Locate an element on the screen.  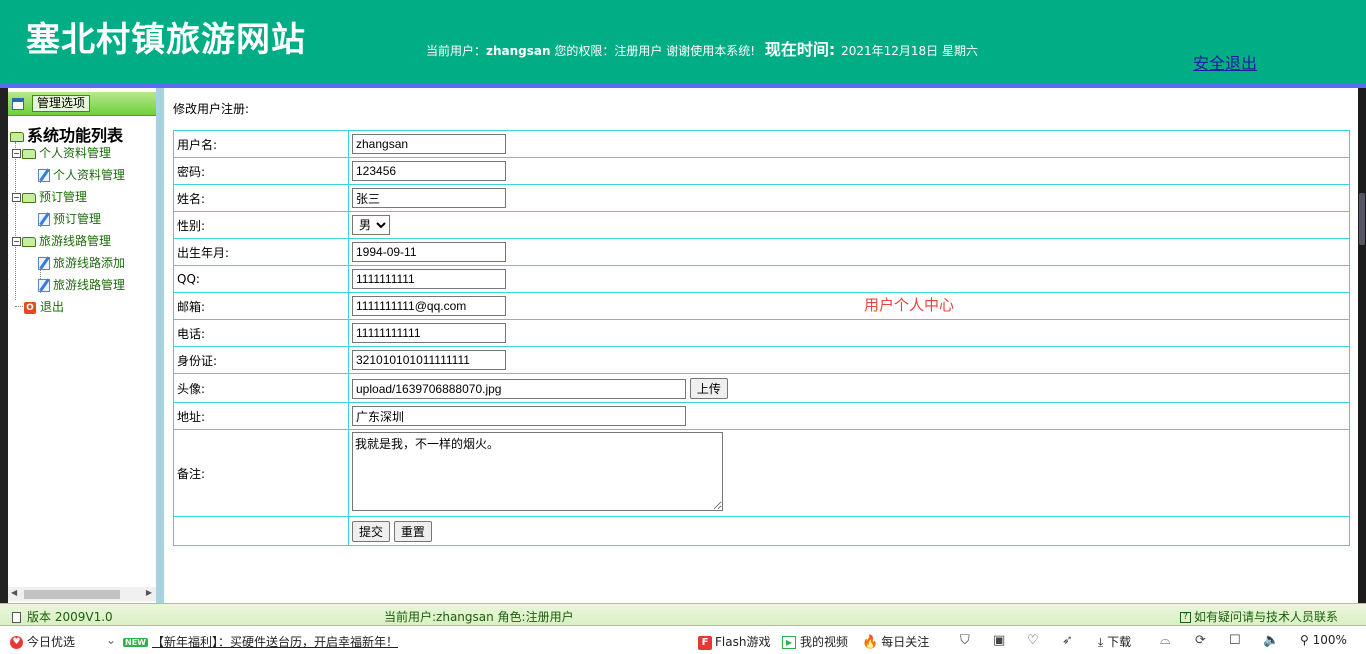
tree-group-routes: − 旅游线路管理 is located at coordinates (61, 240).